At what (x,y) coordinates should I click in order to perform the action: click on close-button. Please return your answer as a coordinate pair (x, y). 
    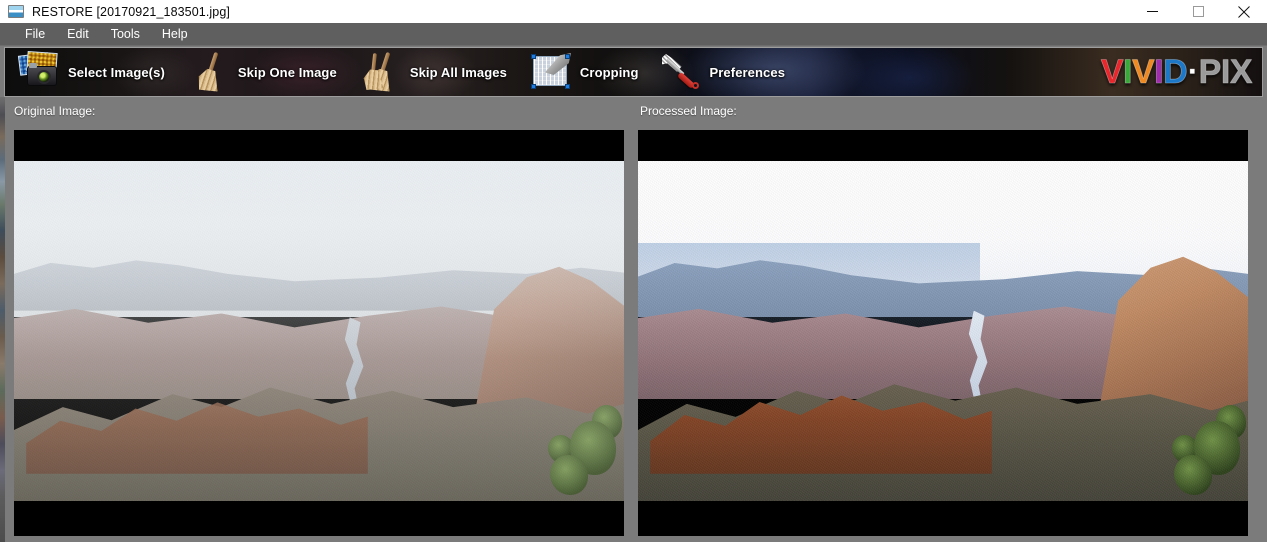
    Looking at the image, I should click on (1244, 11).